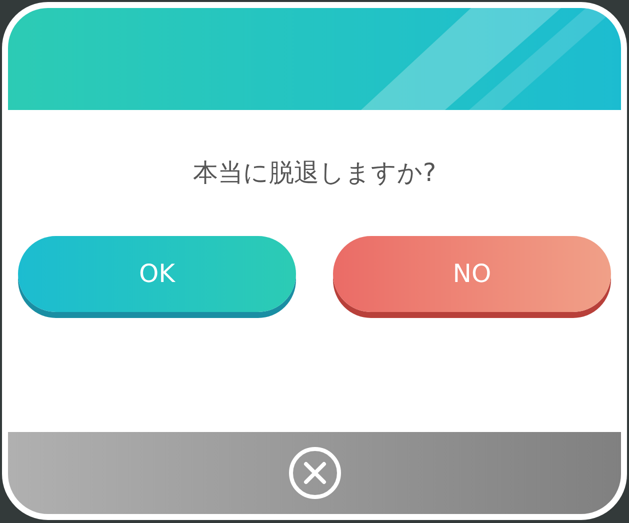 The height and width of the screenshot is (523, 629). I want to click on close-icon, so click(315, 473).